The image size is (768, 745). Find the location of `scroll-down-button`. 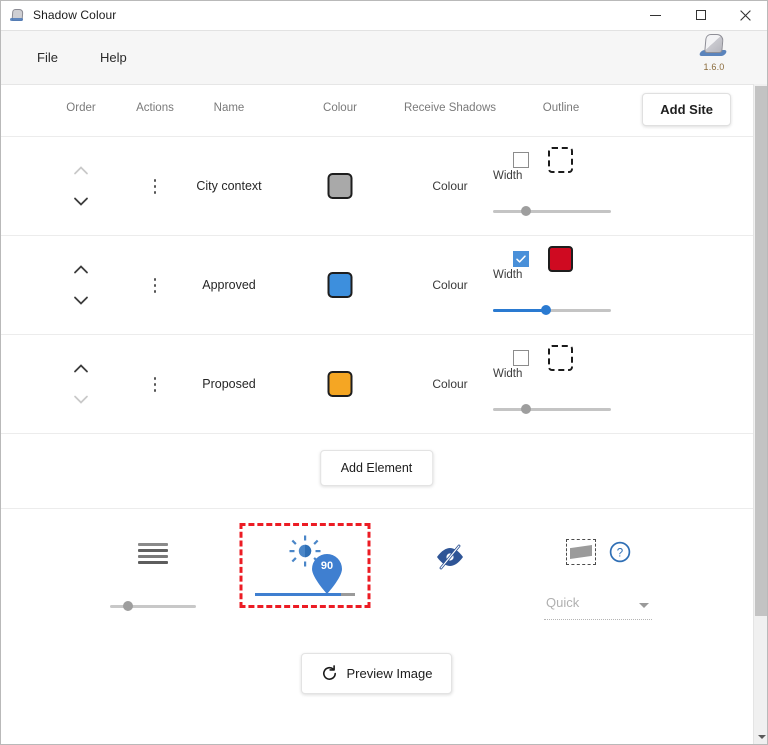

scroll-down-button is located at coordinates (761, 737).